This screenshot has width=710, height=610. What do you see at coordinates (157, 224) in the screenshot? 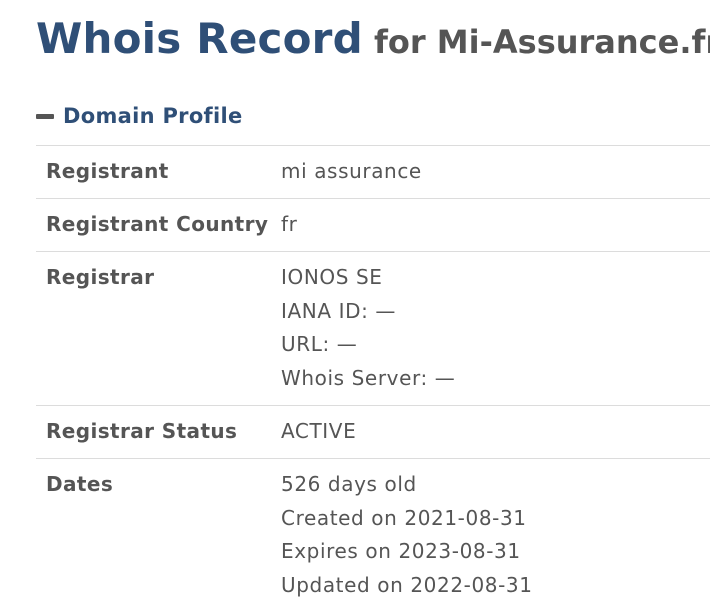
I see `row-label-registrant-country: Registrant Country` at bounding box center [157, 224].